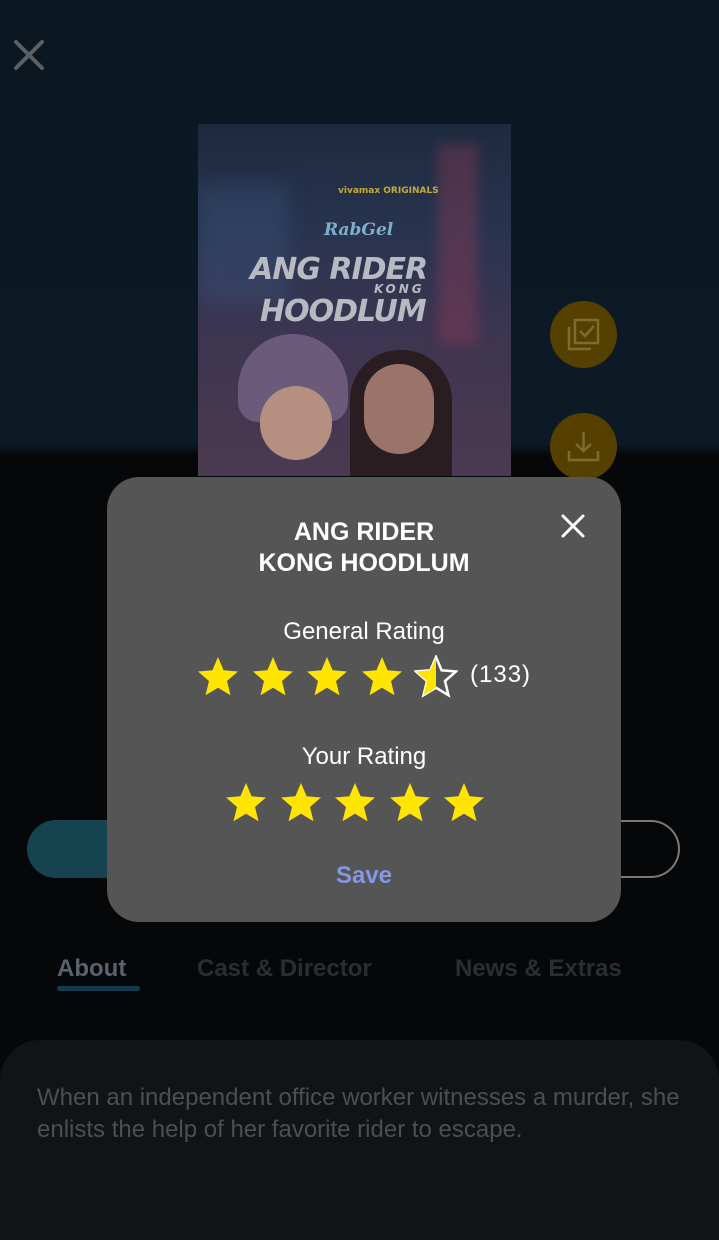  Describe the element at coordinates (399, 409) in the screenshot. I see `poster-figure-woman` at that location.